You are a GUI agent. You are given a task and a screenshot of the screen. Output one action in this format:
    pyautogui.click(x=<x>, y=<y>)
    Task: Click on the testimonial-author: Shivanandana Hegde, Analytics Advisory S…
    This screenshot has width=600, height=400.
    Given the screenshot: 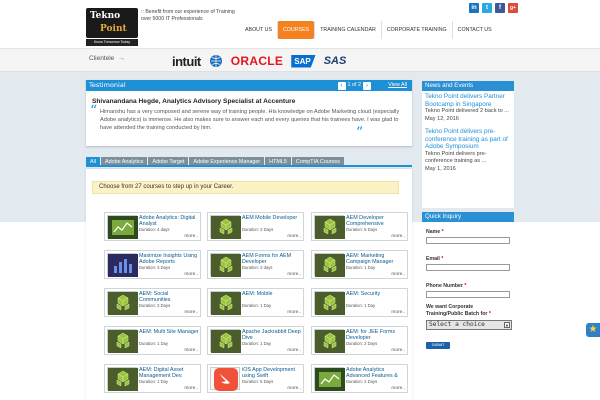 What is the action you would take?
    pyautogui.click(x=194, y=101)
    